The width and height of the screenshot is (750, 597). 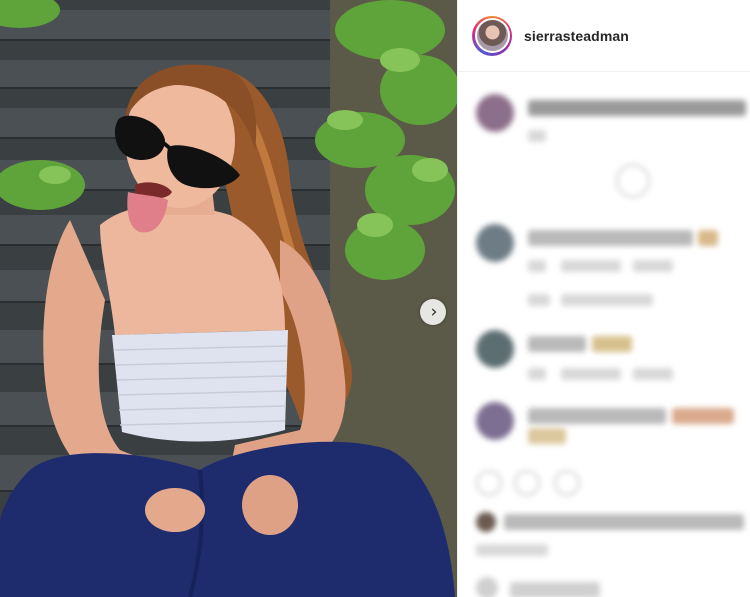 I want to click on carousel-next-button: ›, so click(x=433, y=312).